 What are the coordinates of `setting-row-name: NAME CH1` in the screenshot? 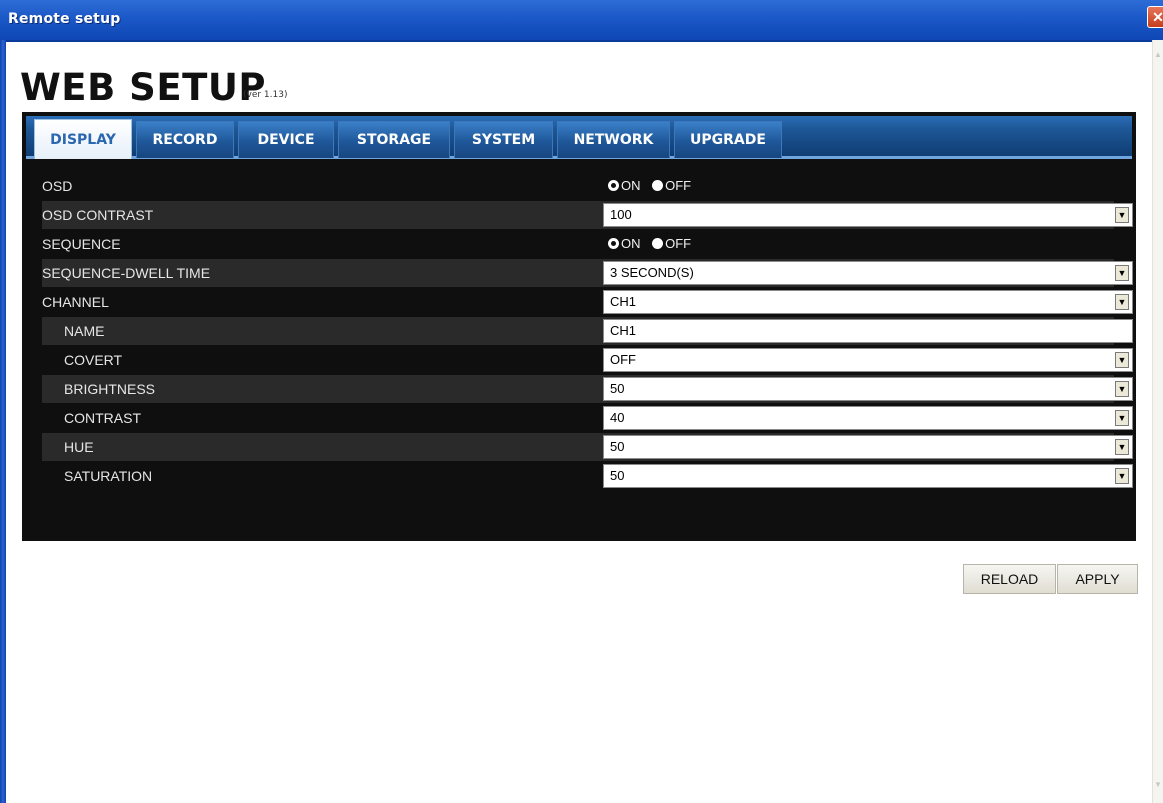 It's located at (587, 331).